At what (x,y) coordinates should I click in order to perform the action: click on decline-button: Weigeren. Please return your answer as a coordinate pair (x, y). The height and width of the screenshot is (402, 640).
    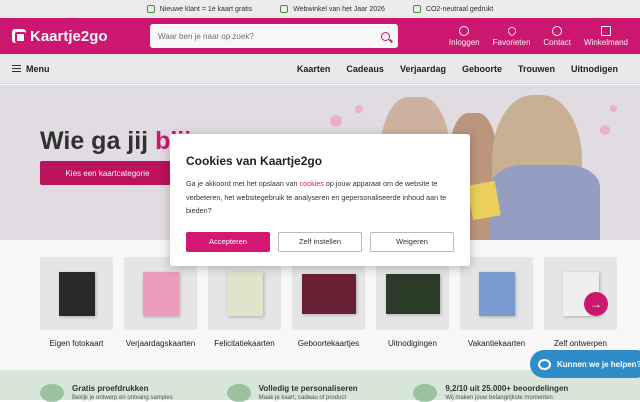
    Looking at the image, I should click on (412, 241).